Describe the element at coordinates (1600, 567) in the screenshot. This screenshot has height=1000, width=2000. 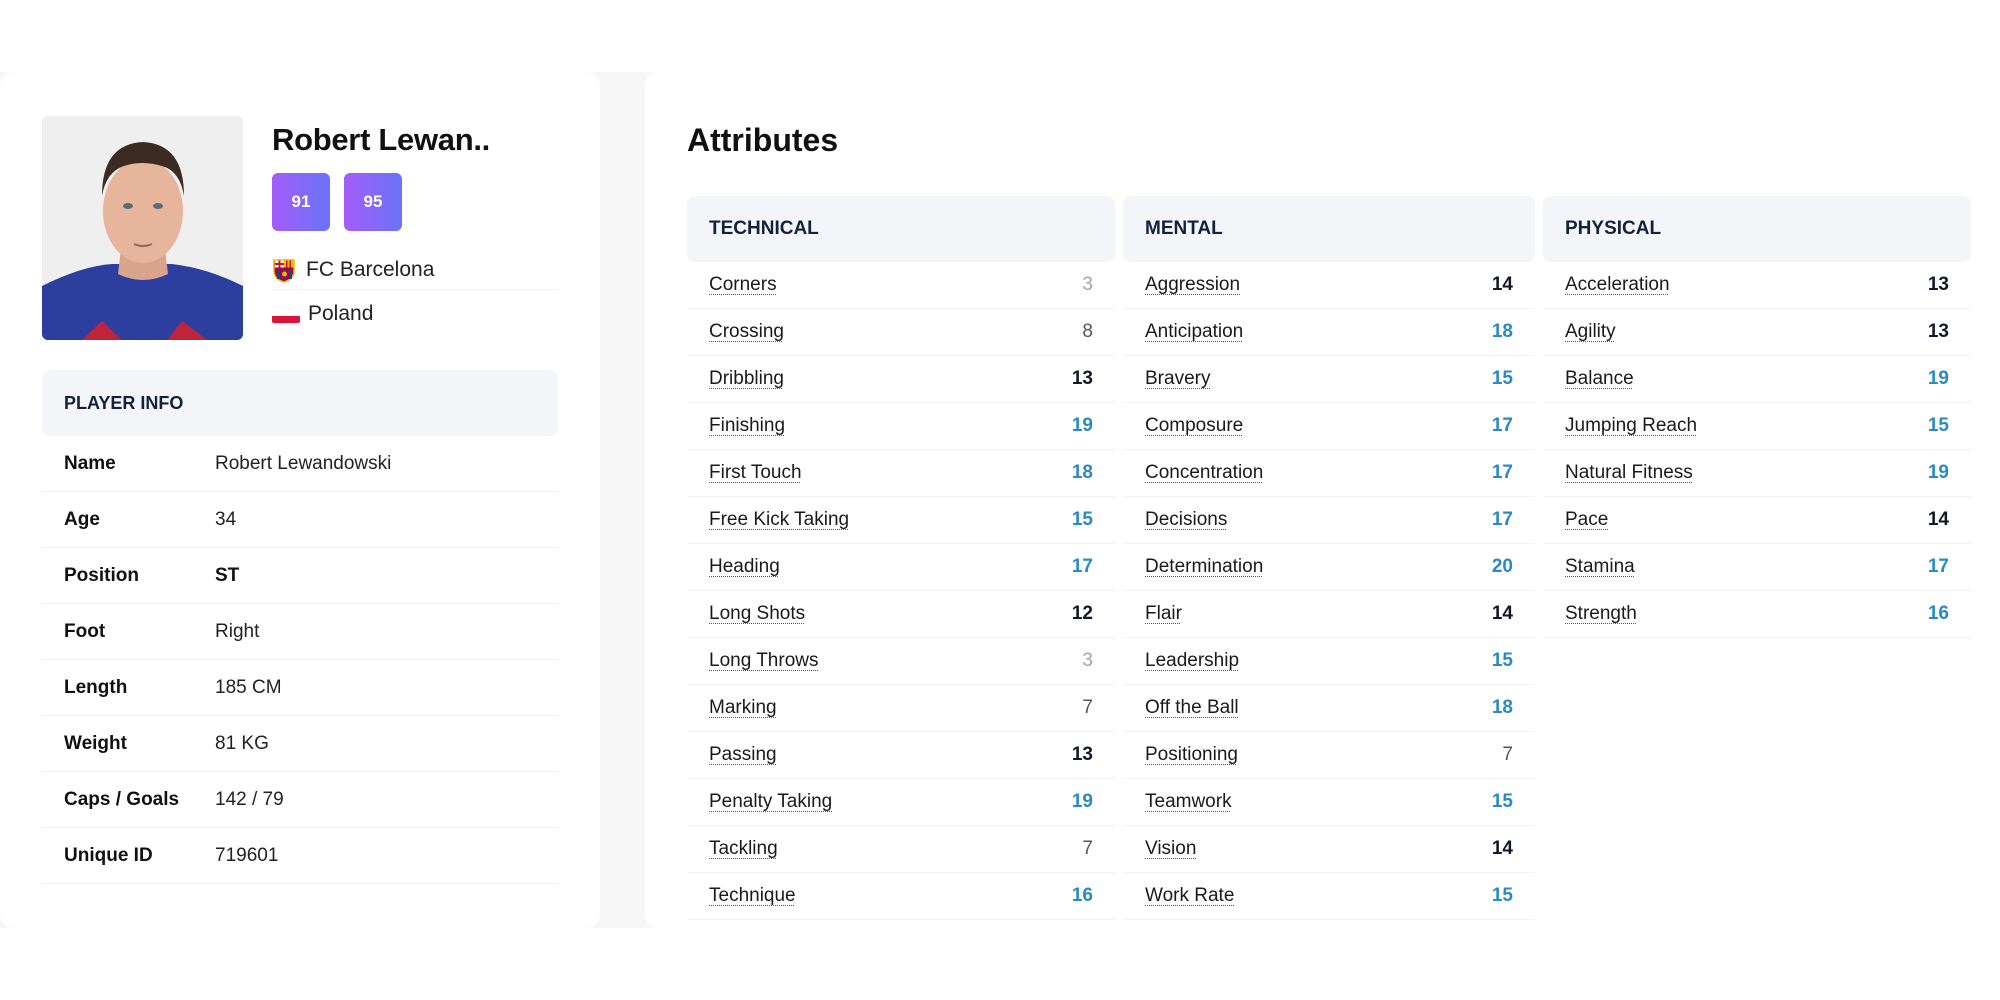
I see `attribute-name: Stamina` at that location.